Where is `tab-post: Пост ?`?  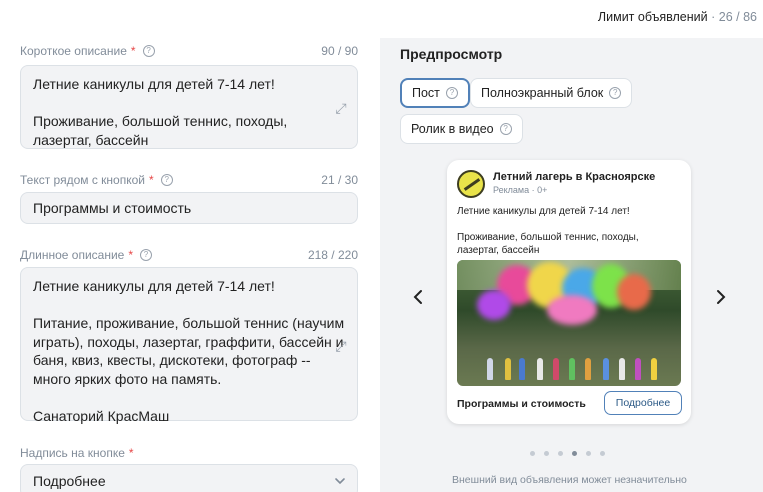
tab-post: Пост ? is located at coordinates (435, 93).